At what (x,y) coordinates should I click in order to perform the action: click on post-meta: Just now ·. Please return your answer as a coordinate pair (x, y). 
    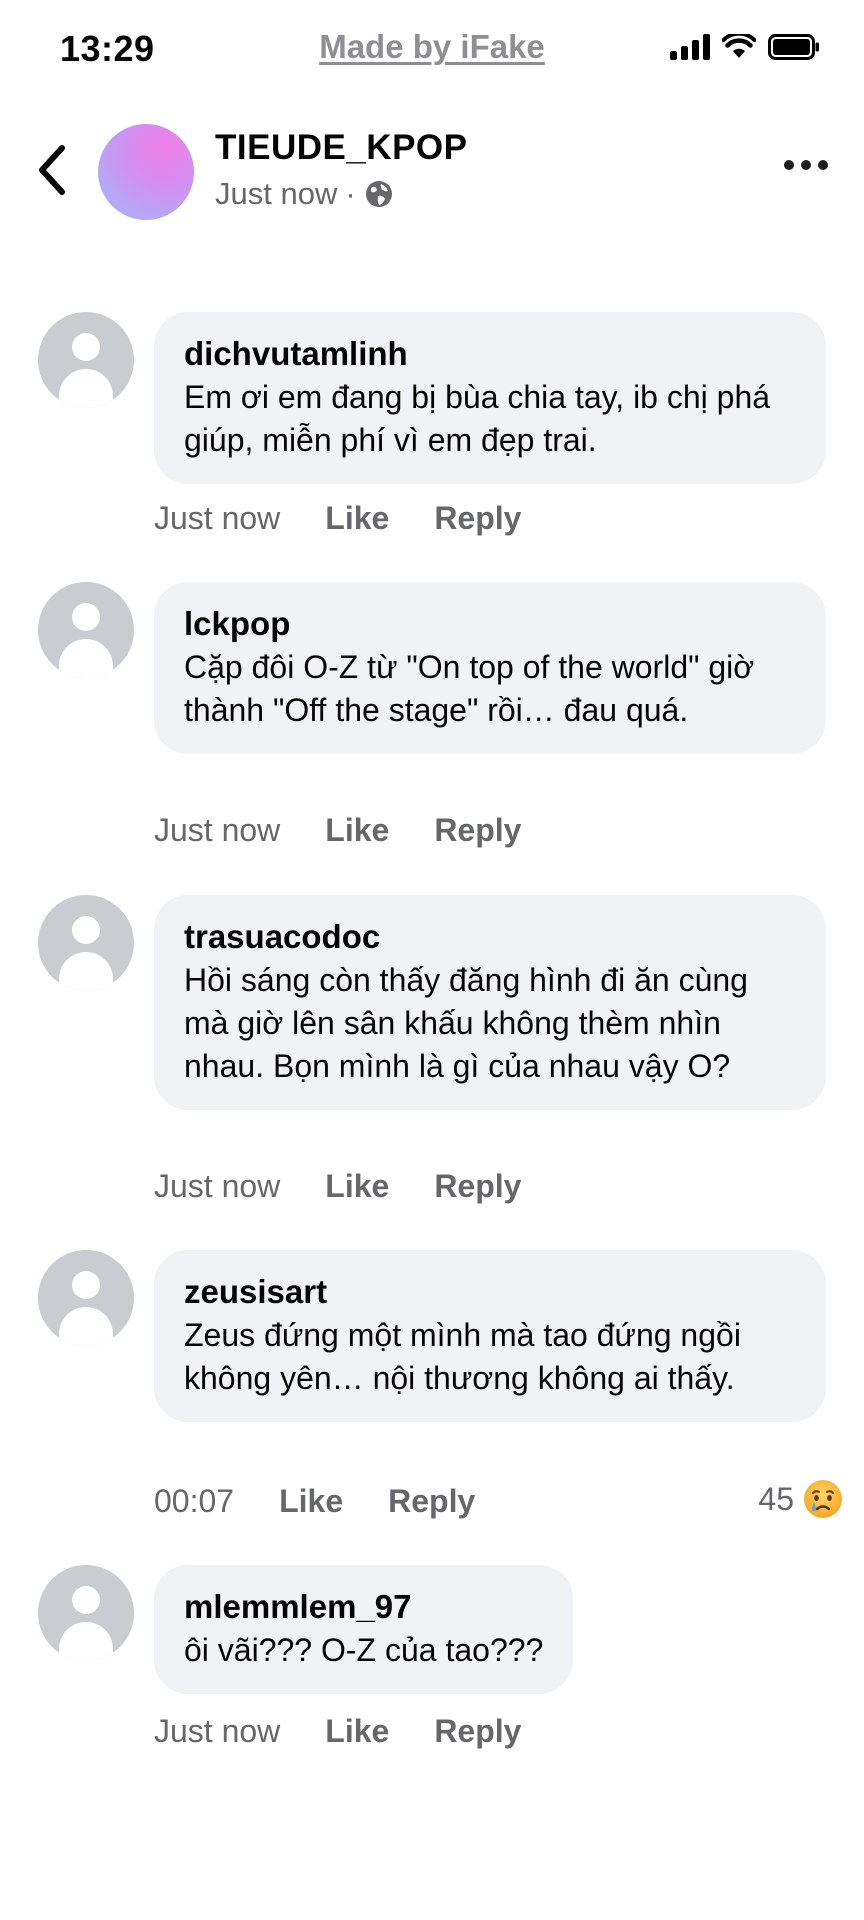
    Looking at the image, I should click on (304, 194).